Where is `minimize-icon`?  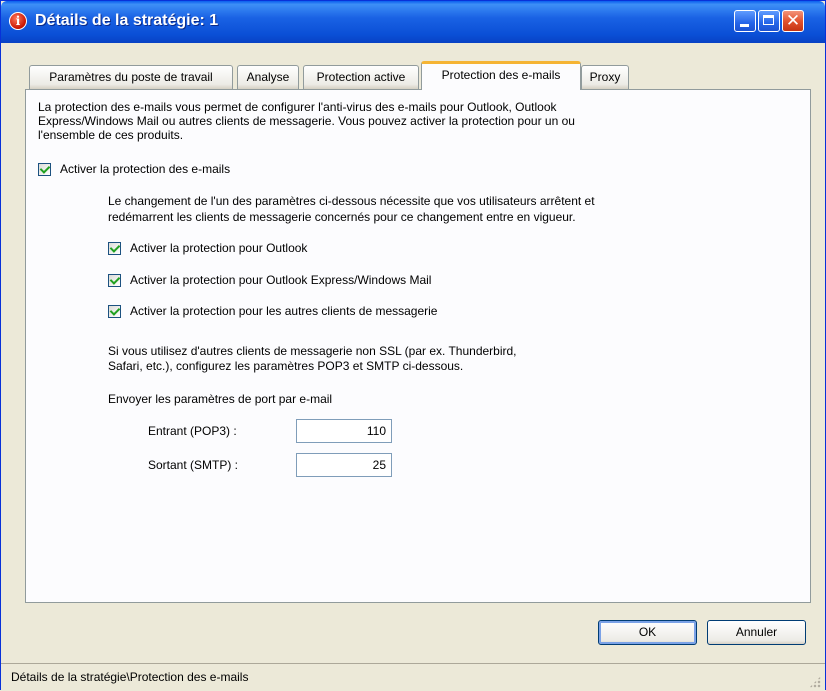 minimize-icon is located at coordinates (744, 25).